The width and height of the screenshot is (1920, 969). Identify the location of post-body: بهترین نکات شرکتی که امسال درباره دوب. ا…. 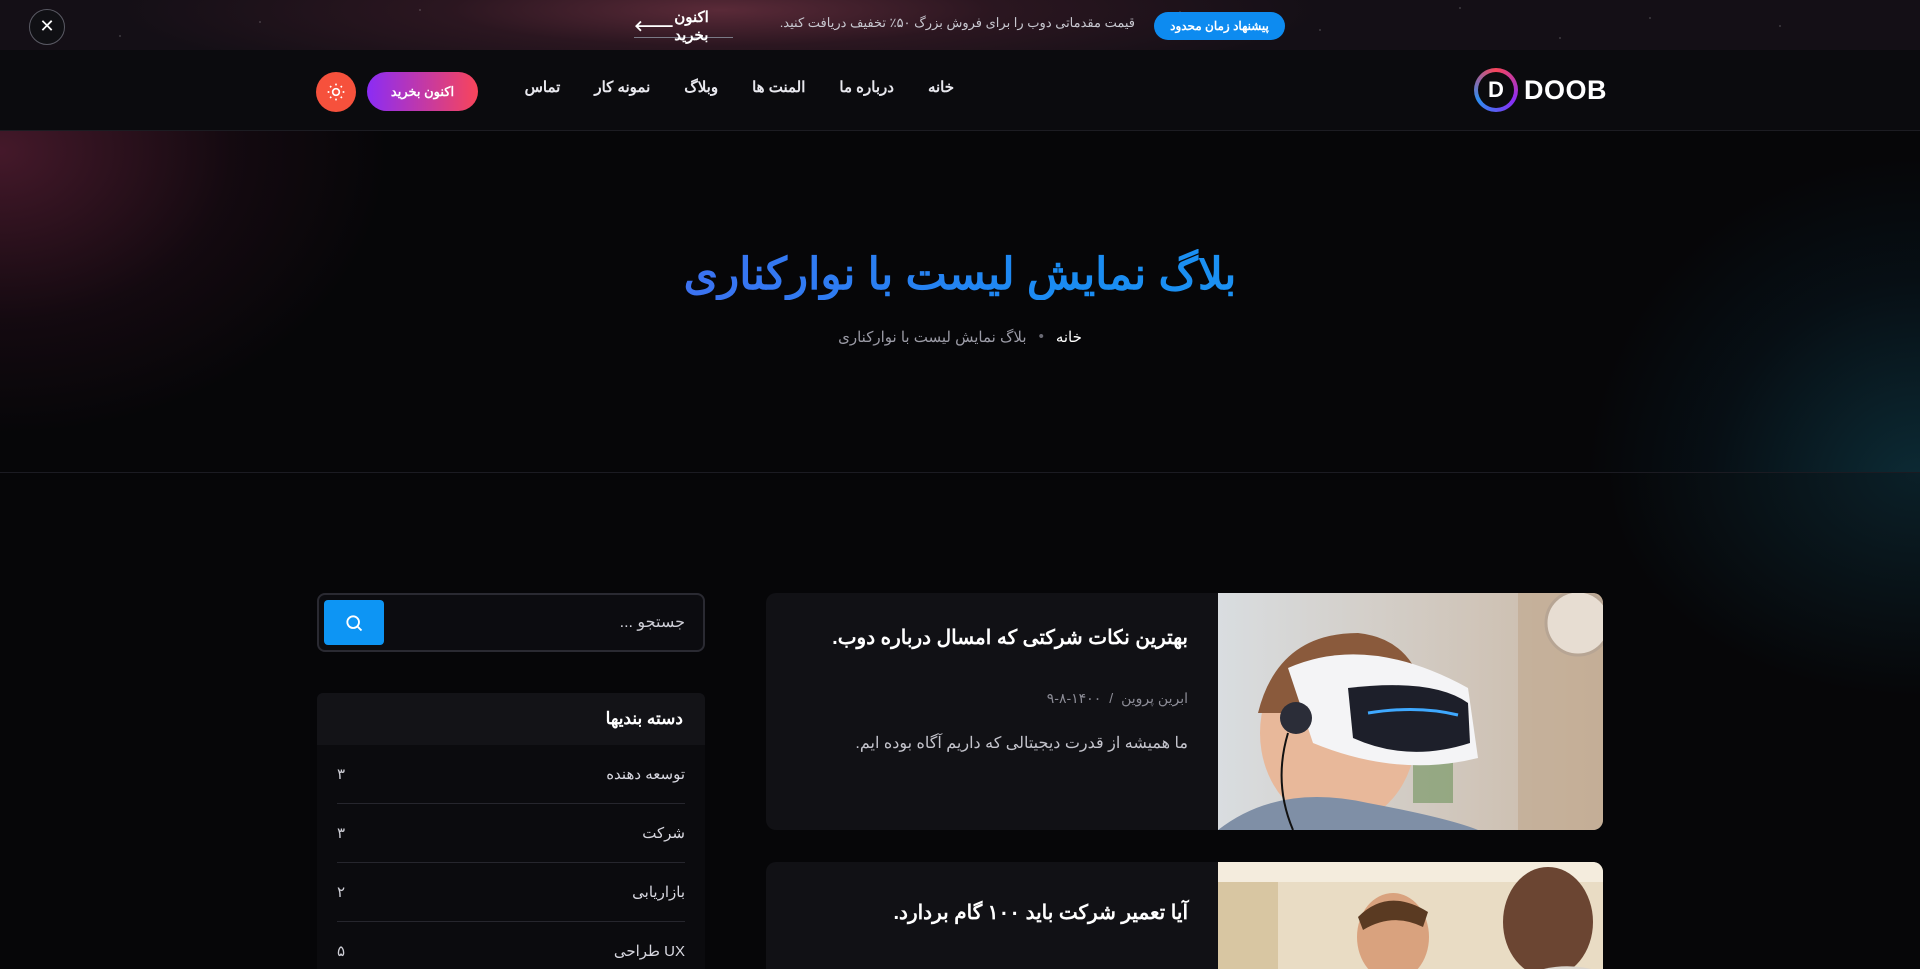
(992, 711).